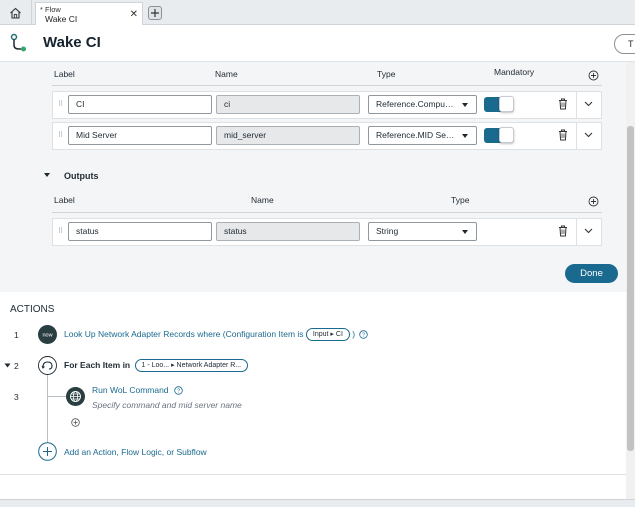 The height and width of the screenshot is (507, 635). I want to click on output-label-field: status, so click(140, 231).